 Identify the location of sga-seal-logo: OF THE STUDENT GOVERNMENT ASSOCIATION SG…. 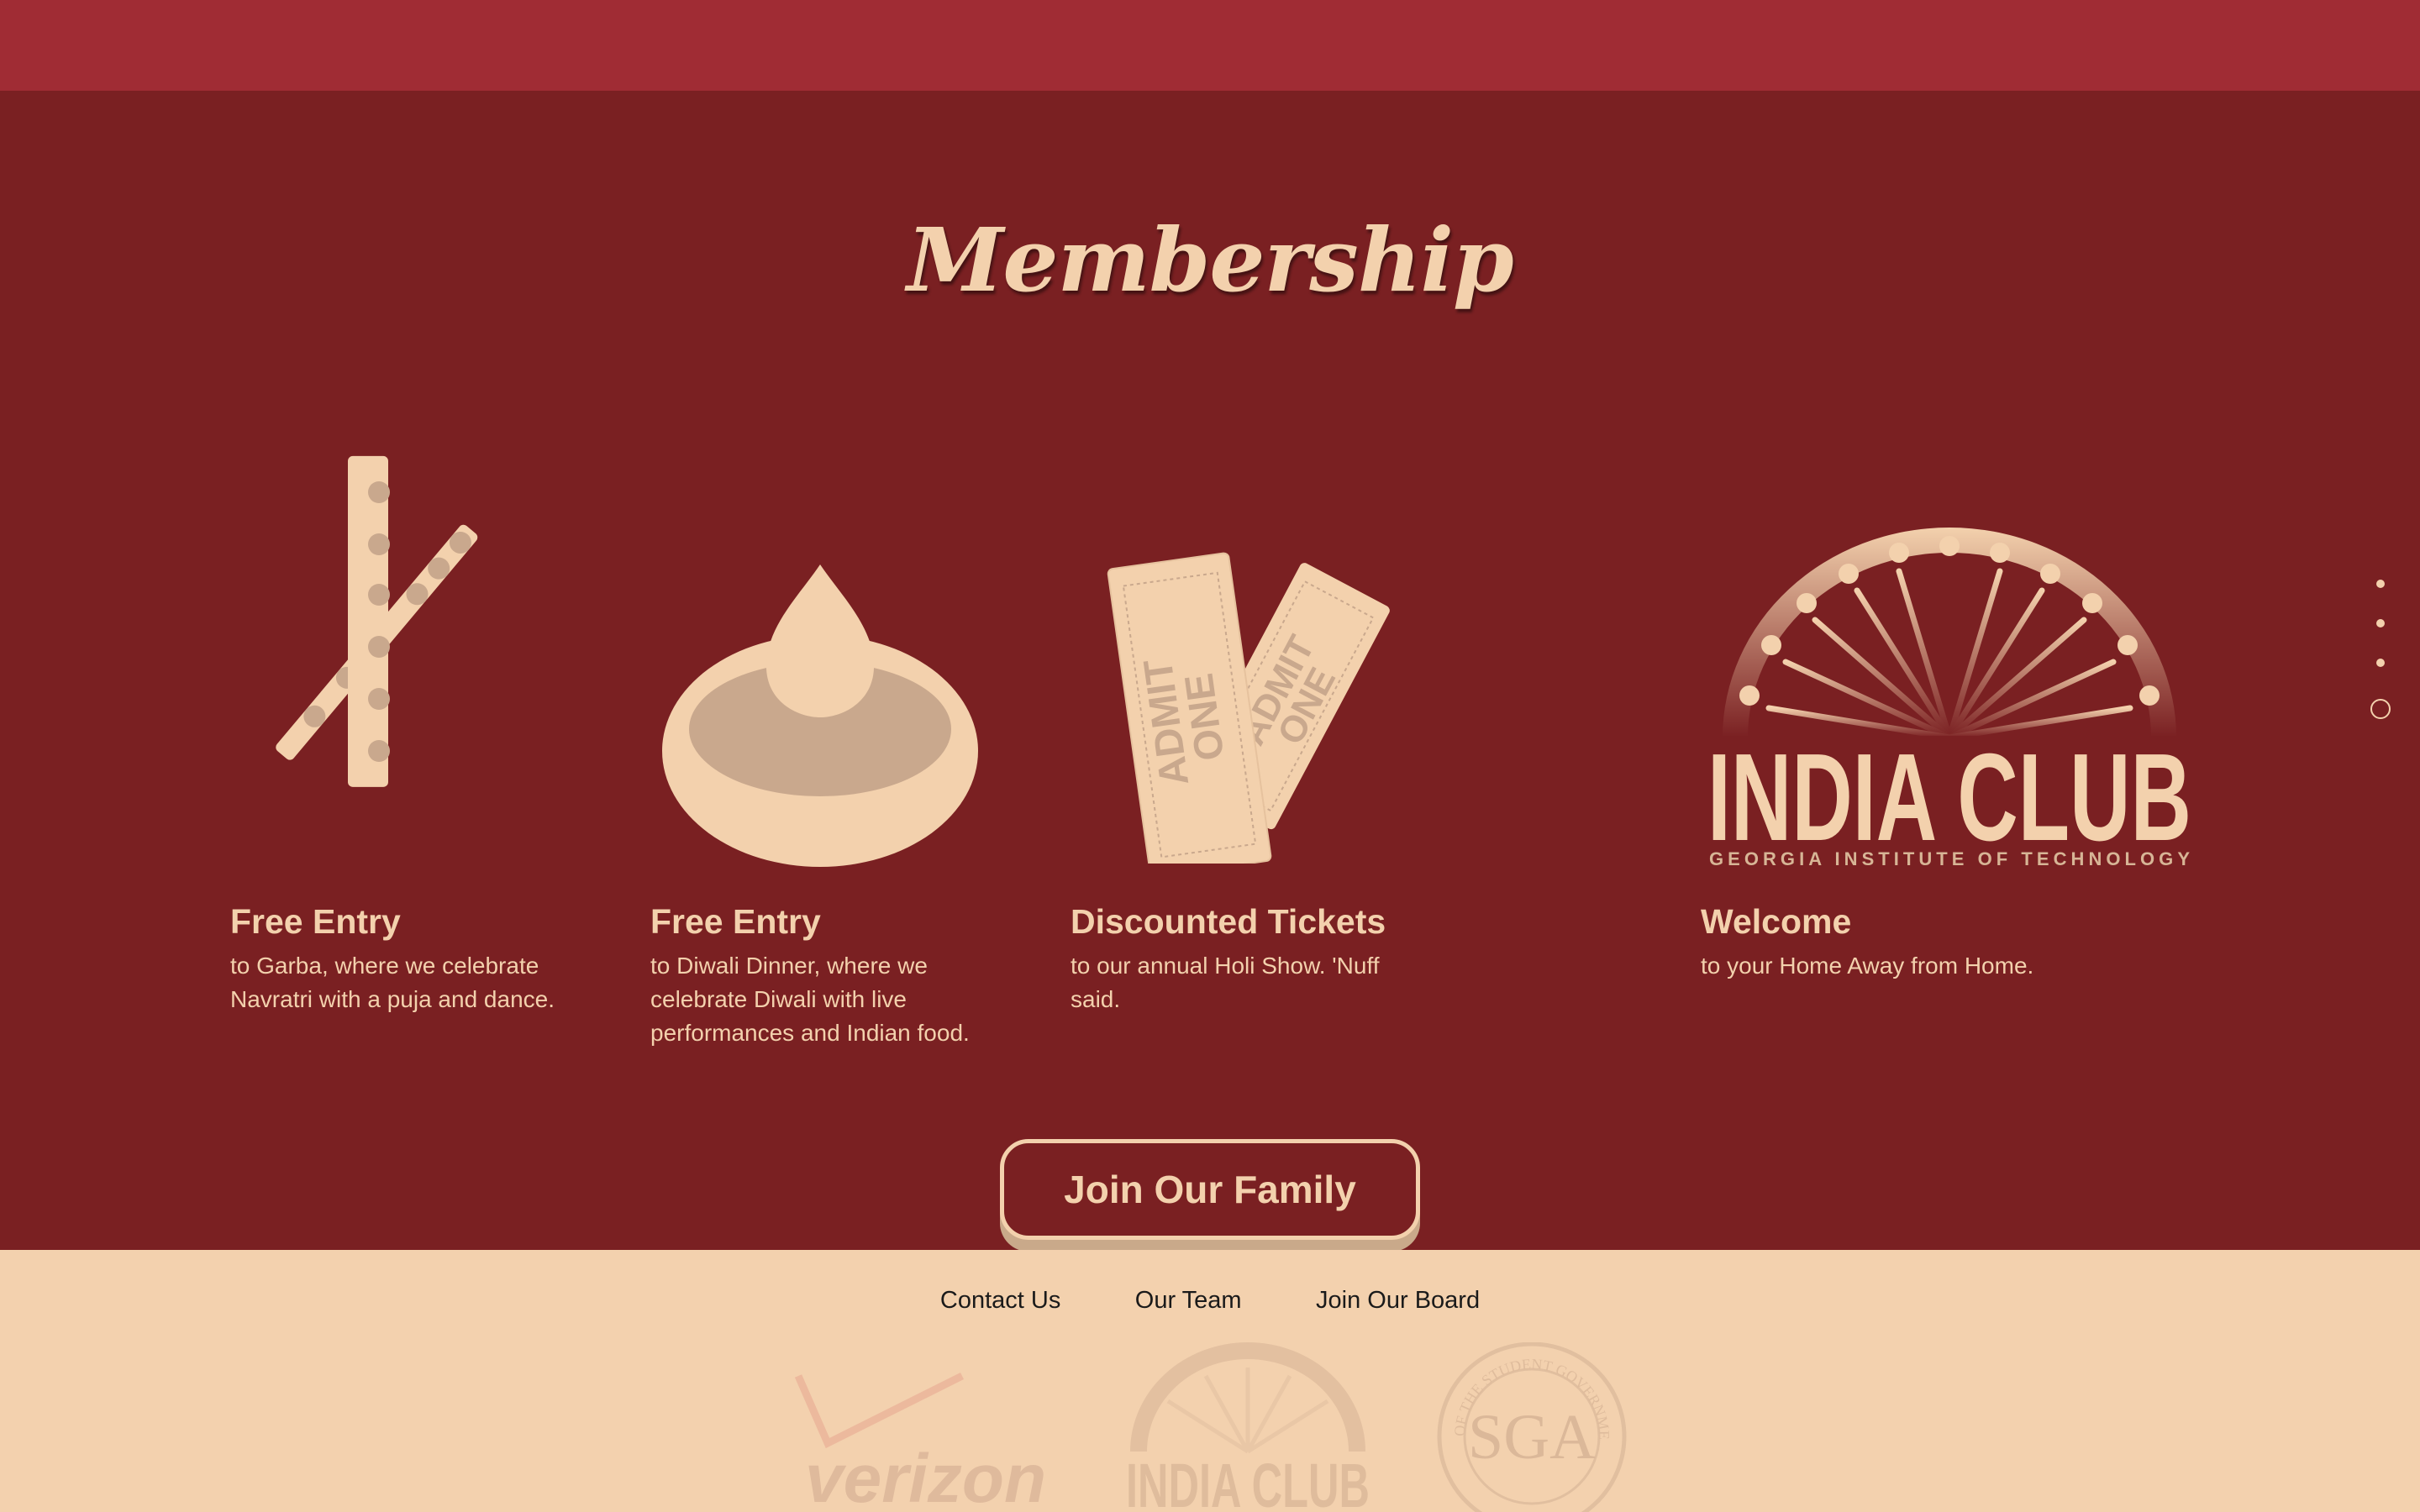
(1529, 1427).